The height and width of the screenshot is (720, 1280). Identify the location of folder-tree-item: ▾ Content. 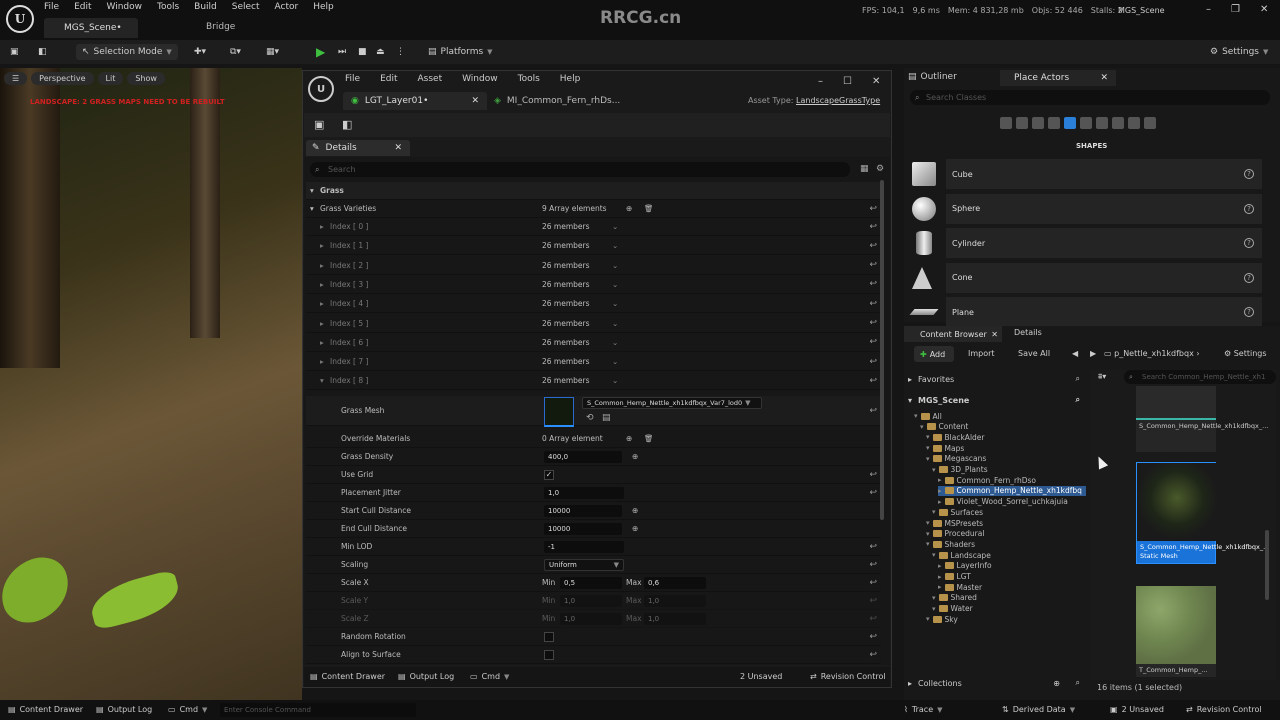
(944, 427).